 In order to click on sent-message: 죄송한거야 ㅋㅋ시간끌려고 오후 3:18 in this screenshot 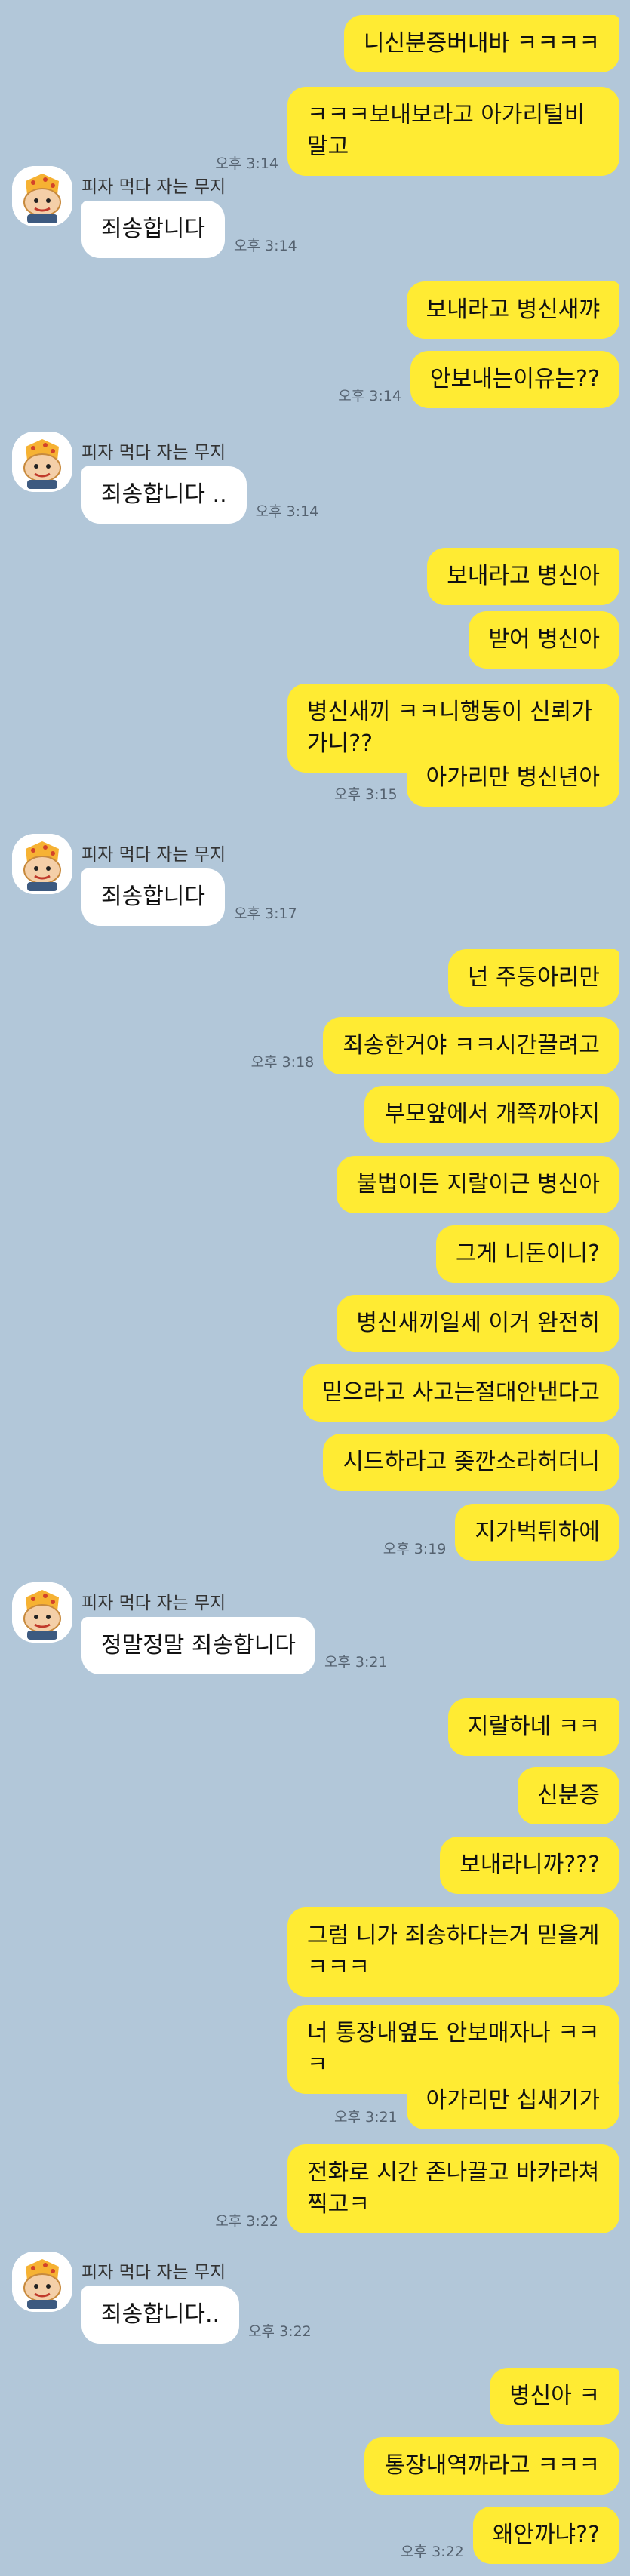, I will do `click(435, 1045)`.